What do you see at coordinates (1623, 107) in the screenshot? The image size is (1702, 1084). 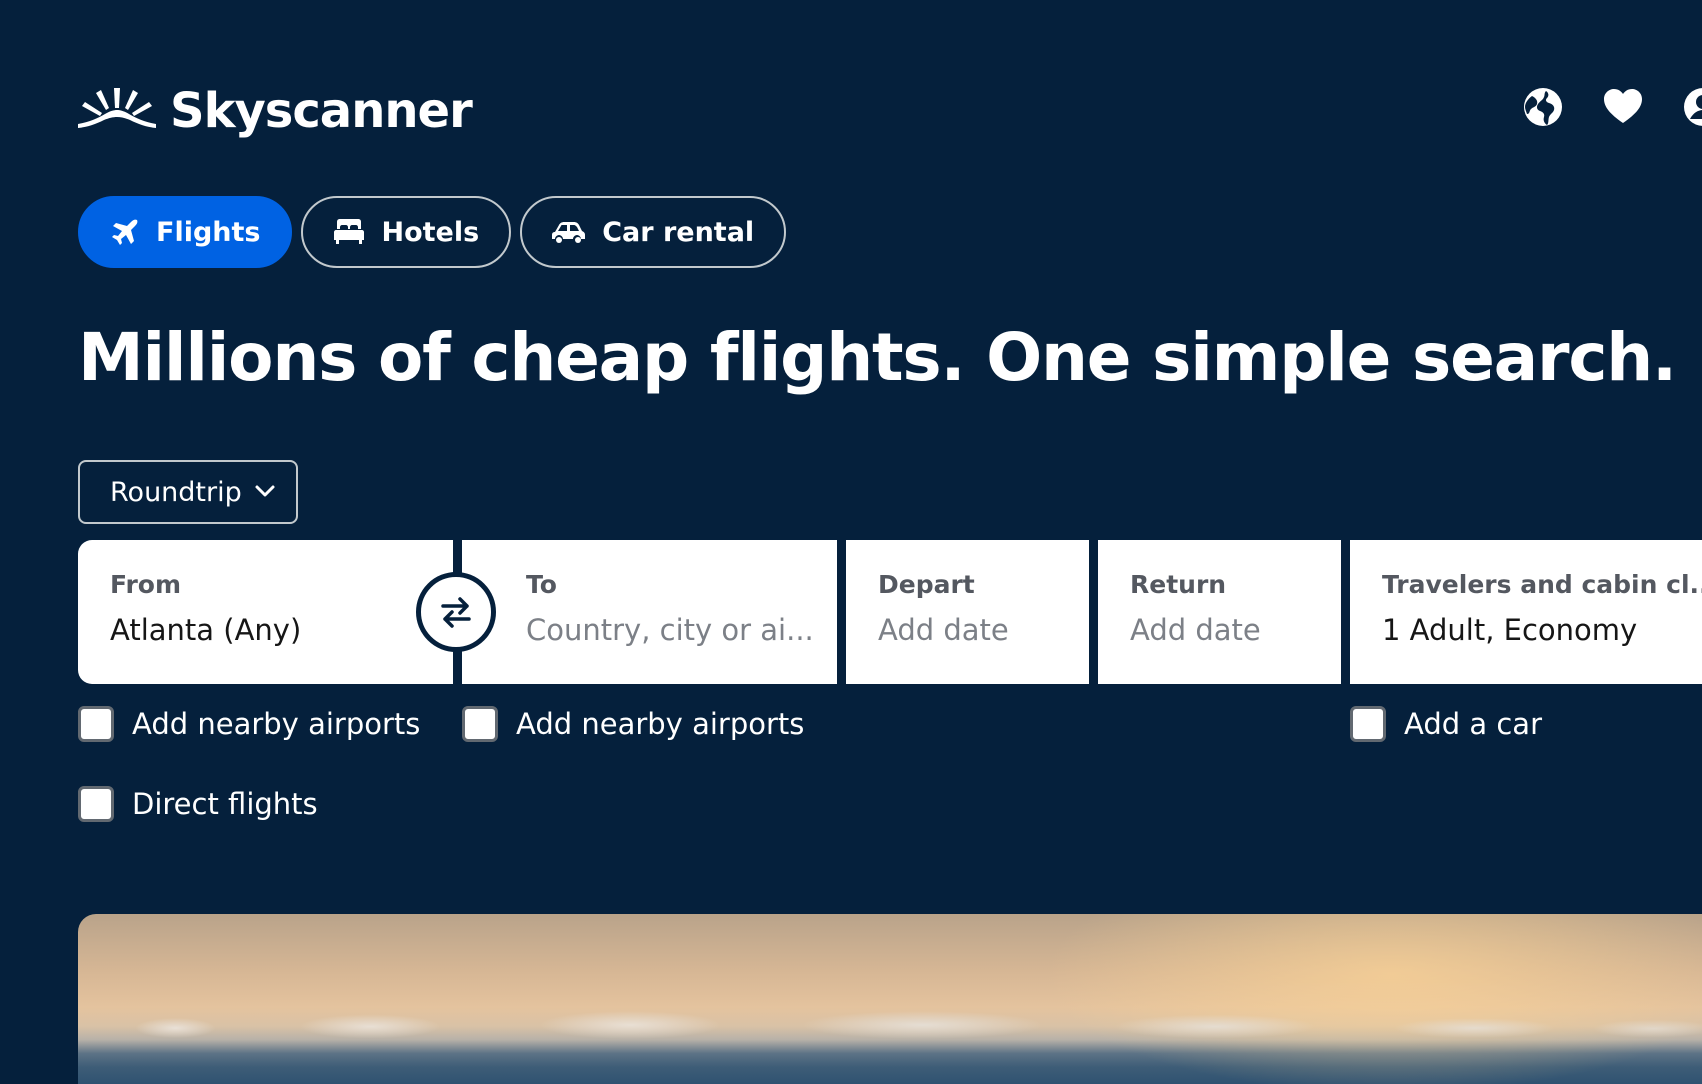 I see `heart-icon` at bounding box center [1623, 107].